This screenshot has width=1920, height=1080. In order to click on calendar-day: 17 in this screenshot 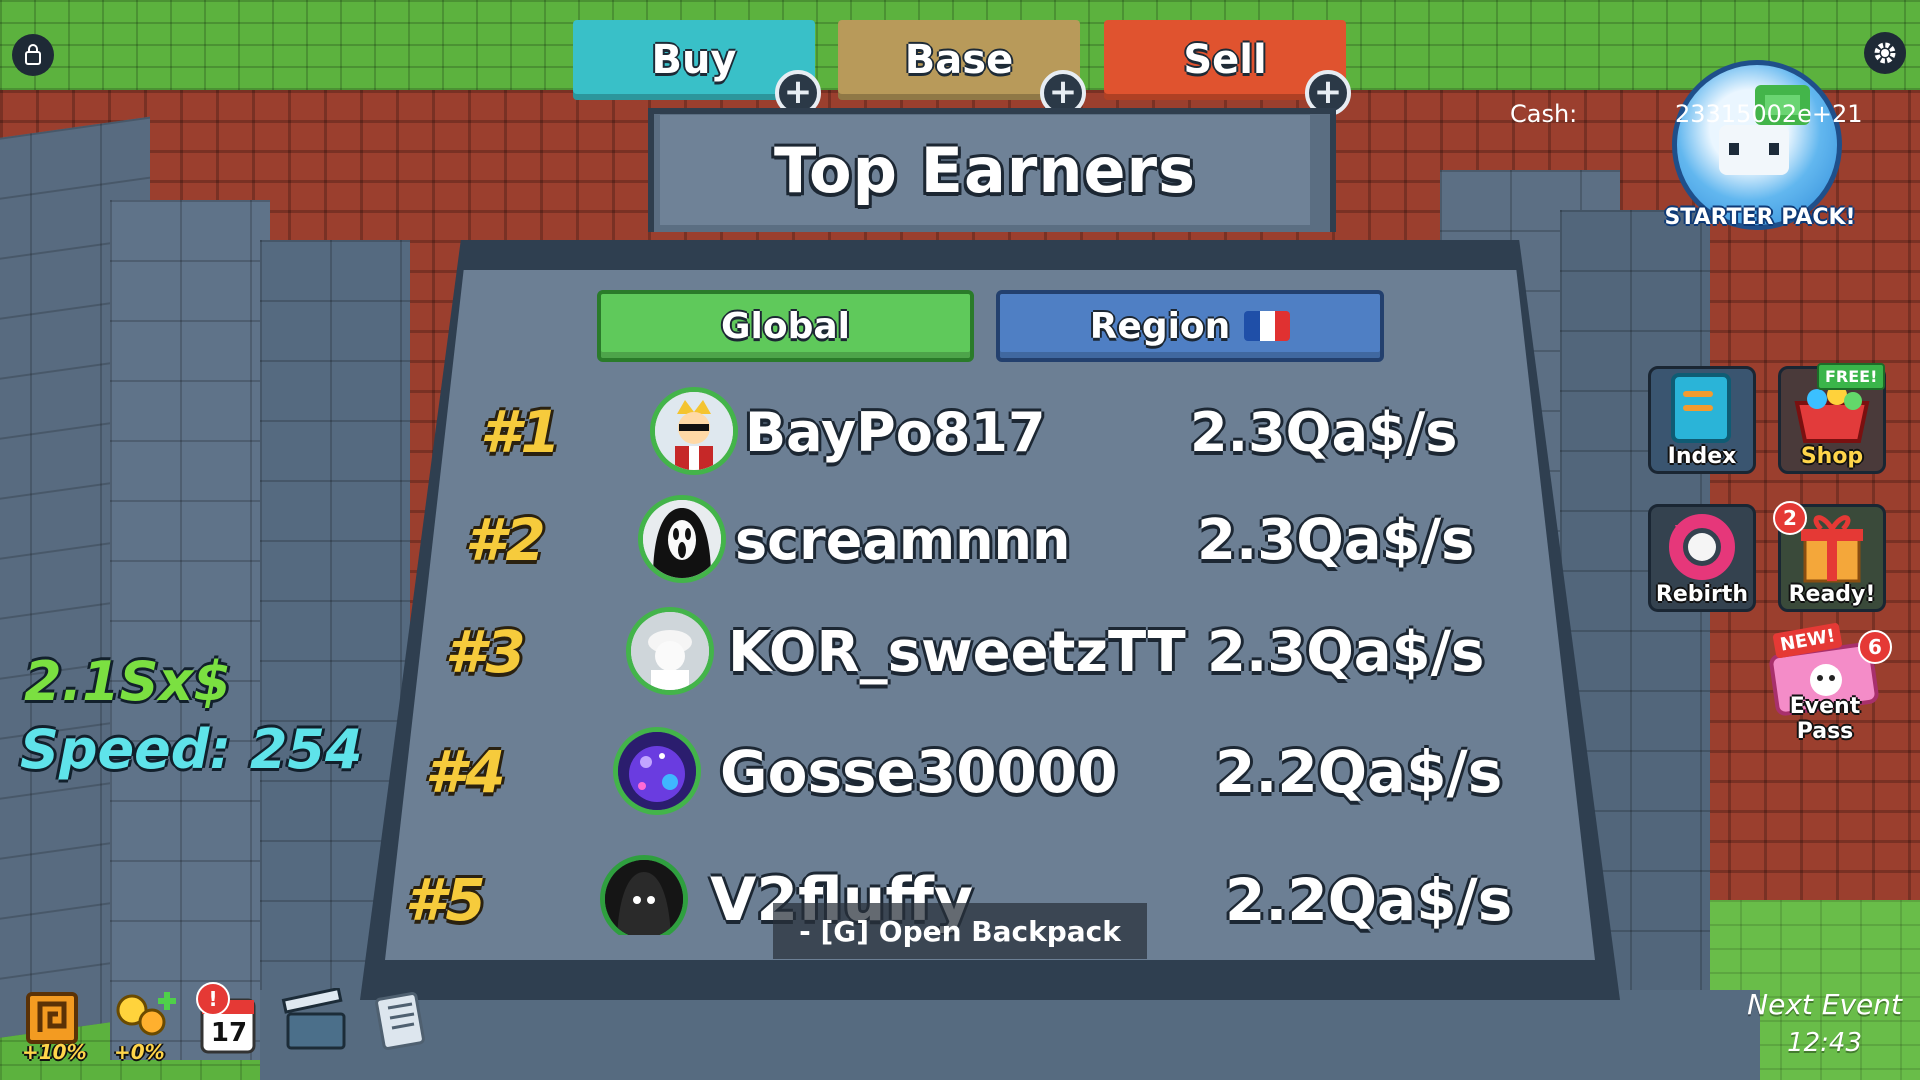, I will do `click(229, 1033)`.